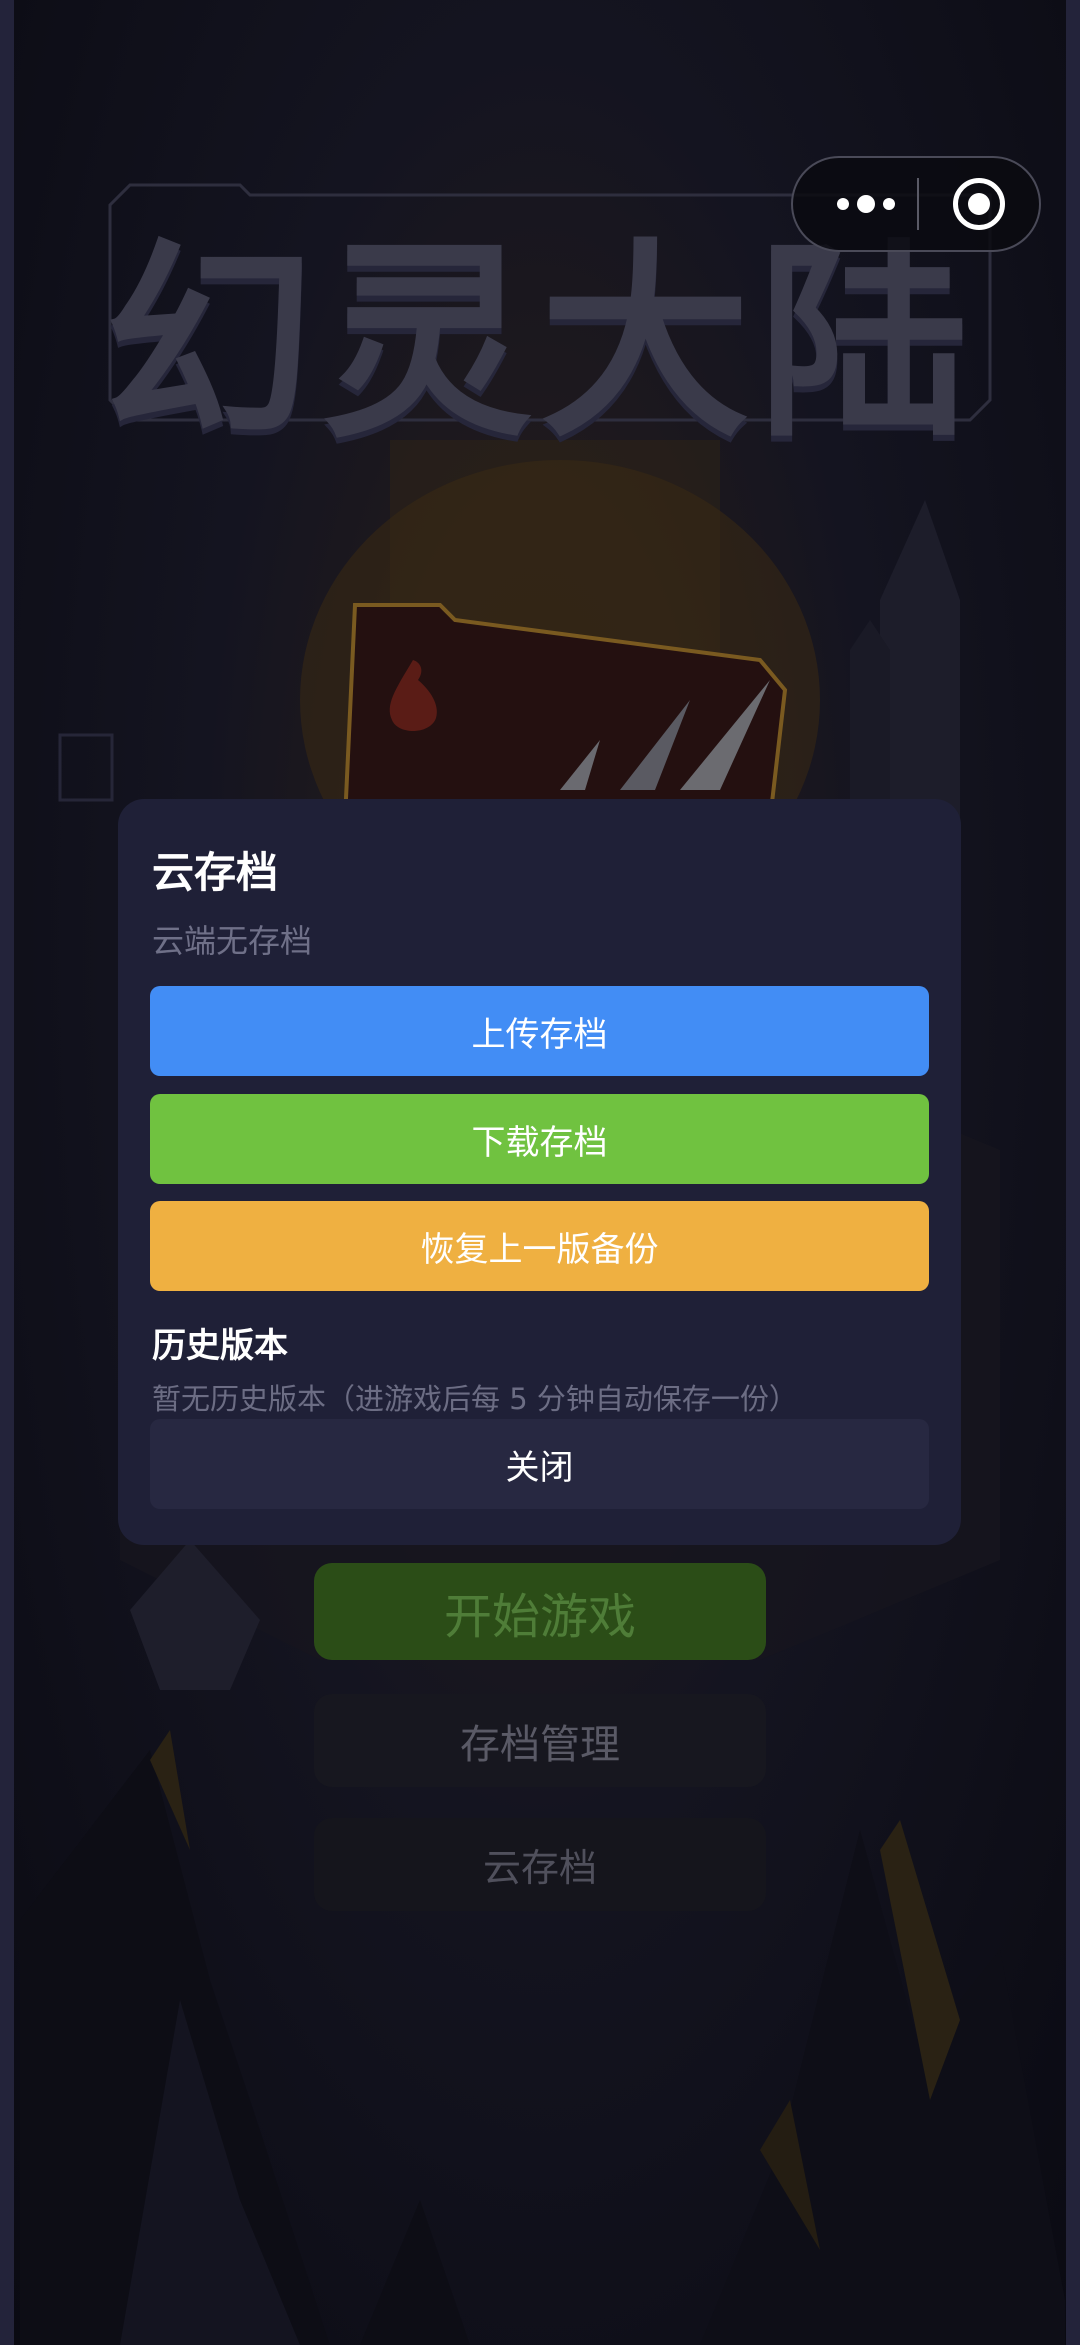 The width and height of the screenshot is (1080, 2345). What do you see at coordinates (215, 872) in the screenshot?
I see `dialog-title: 云存档` at bounding box center [215, 872].